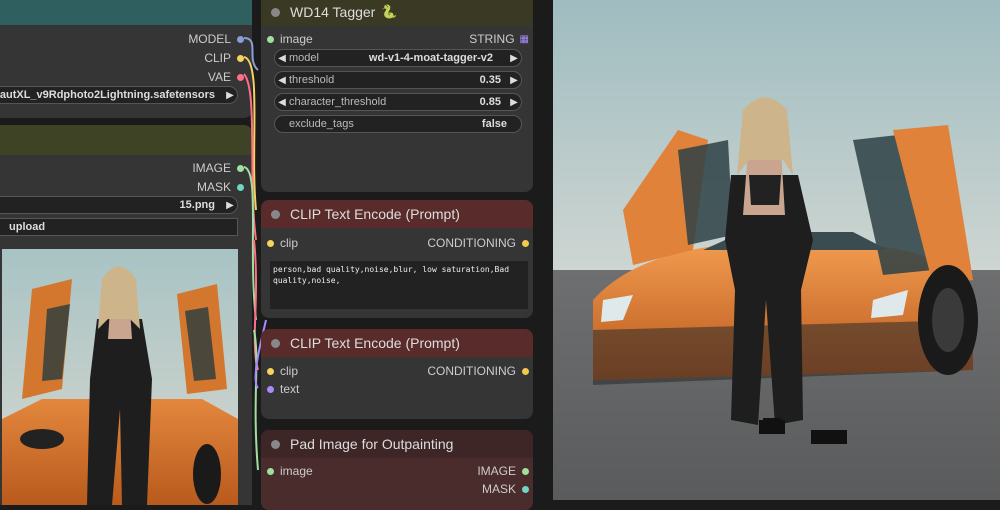 The image size is (1000, 510). What do you see at coordinates (282, 80) in the screenshot?
I see `threshold-decrement-icon: ◀` at bounding box center [282, 80].